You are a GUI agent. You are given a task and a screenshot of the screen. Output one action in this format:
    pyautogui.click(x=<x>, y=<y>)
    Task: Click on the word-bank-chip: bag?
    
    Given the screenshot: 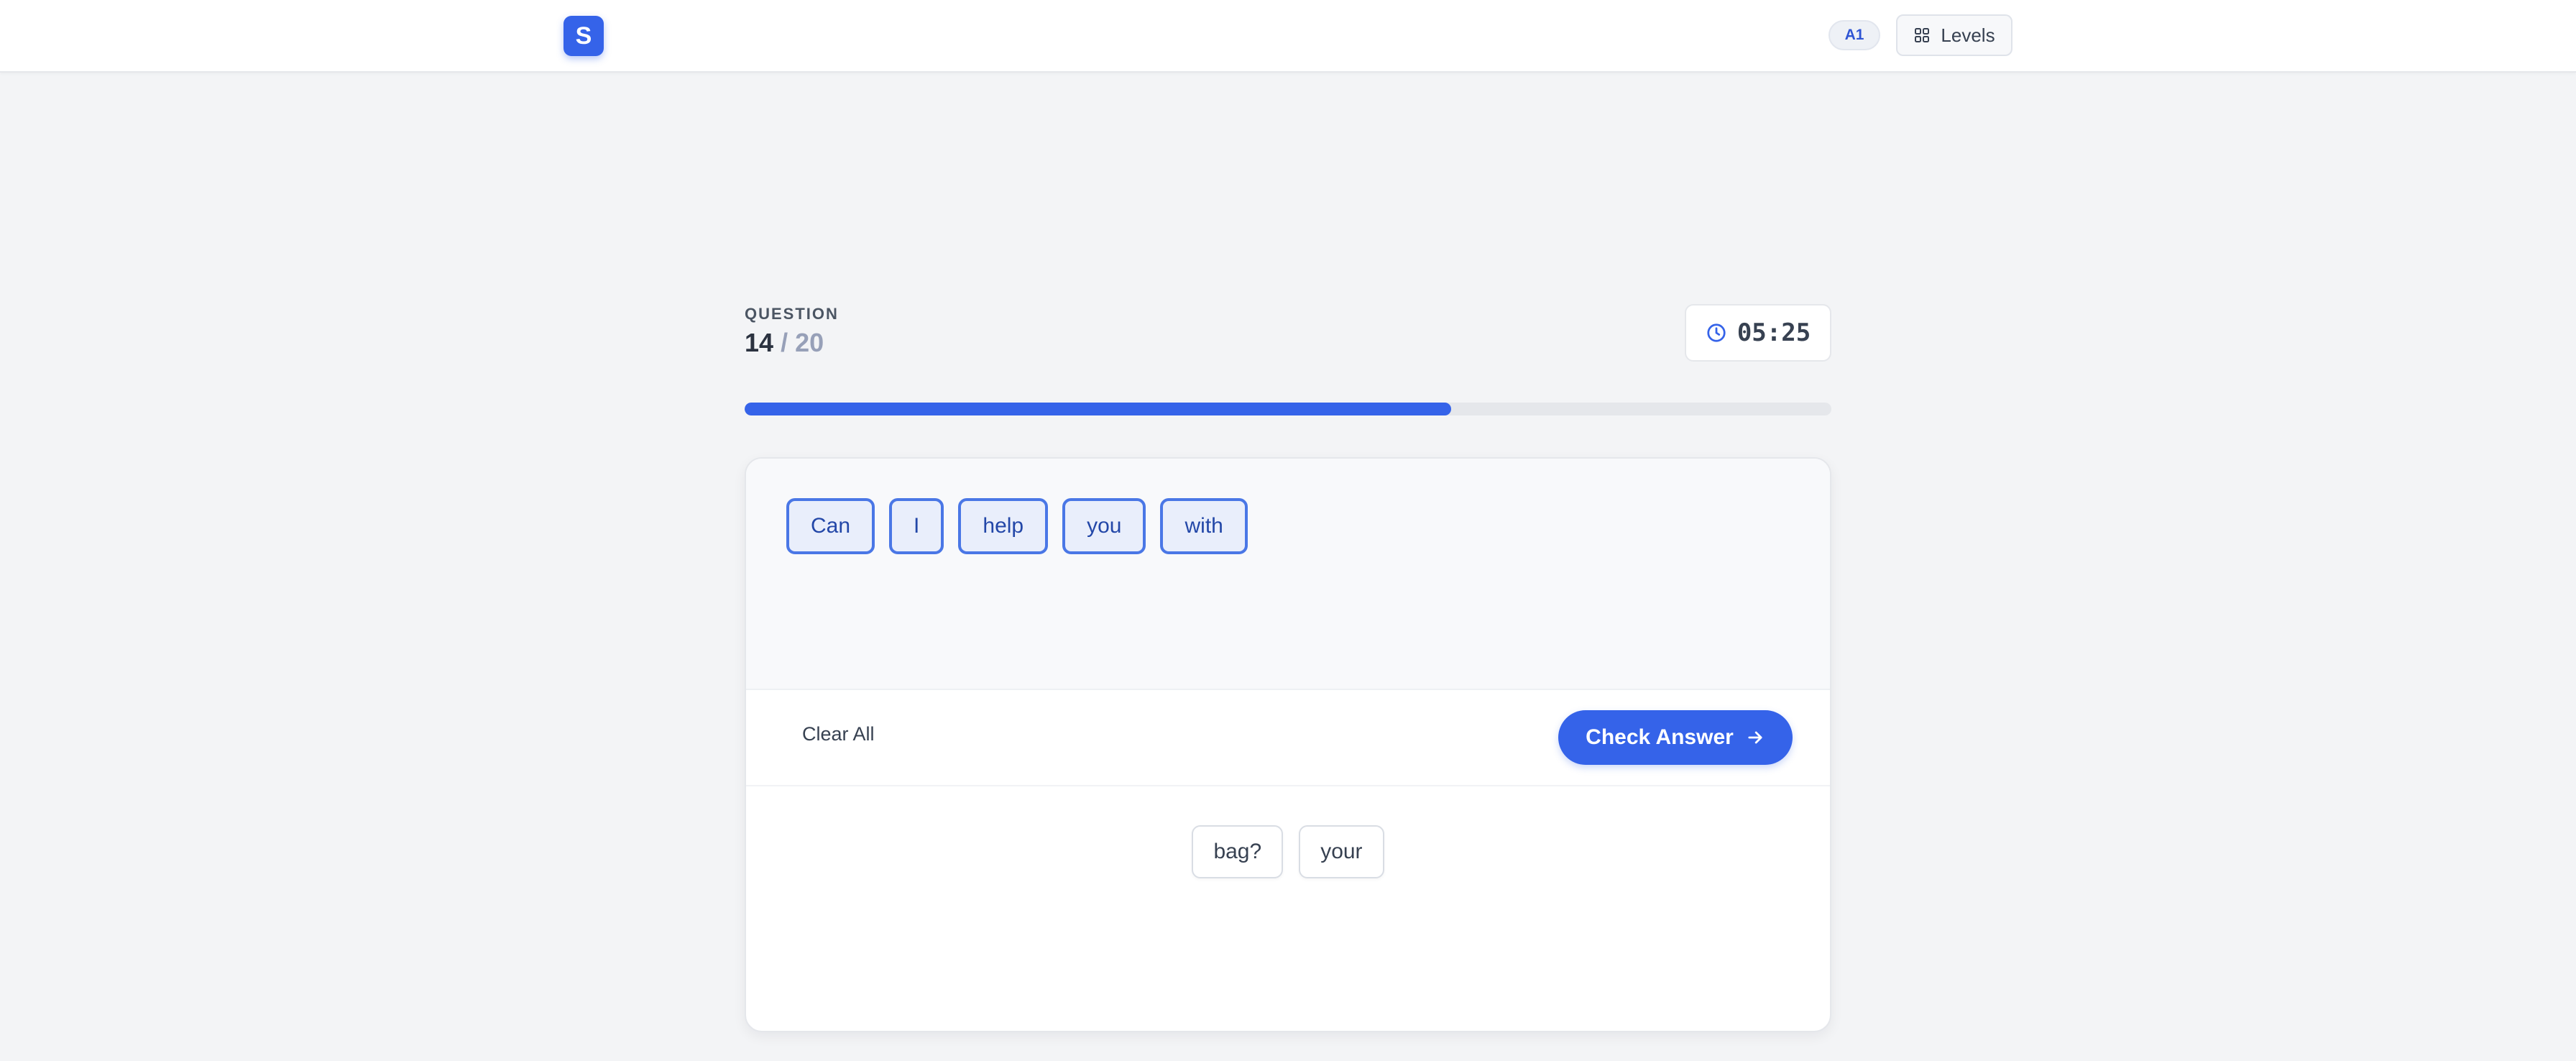 What is the action you would take?
    pyautogui.click(x=1238, y=851)
    